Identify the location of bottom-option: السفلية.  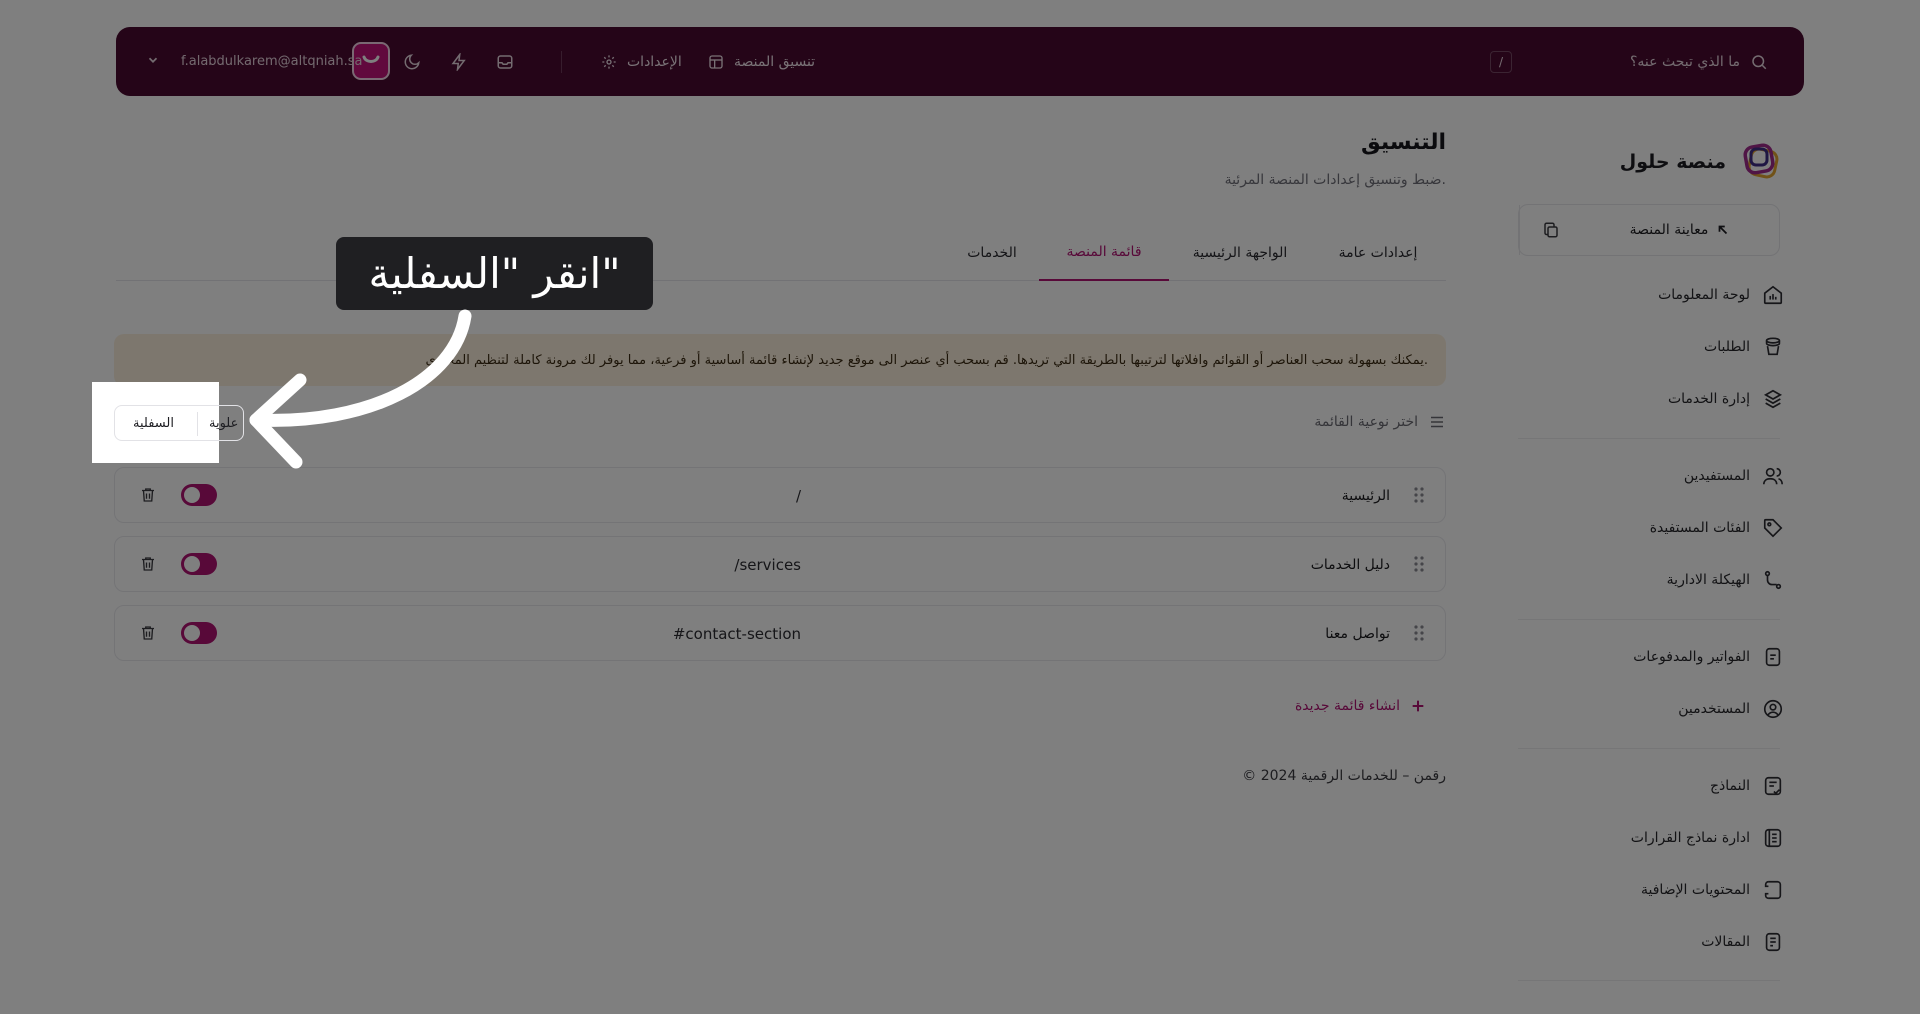
(153, 423).